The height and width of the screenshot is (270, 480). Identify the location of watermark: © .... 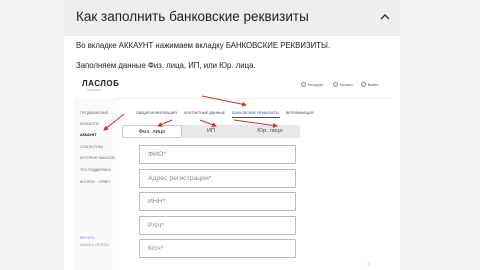
(372, 265).